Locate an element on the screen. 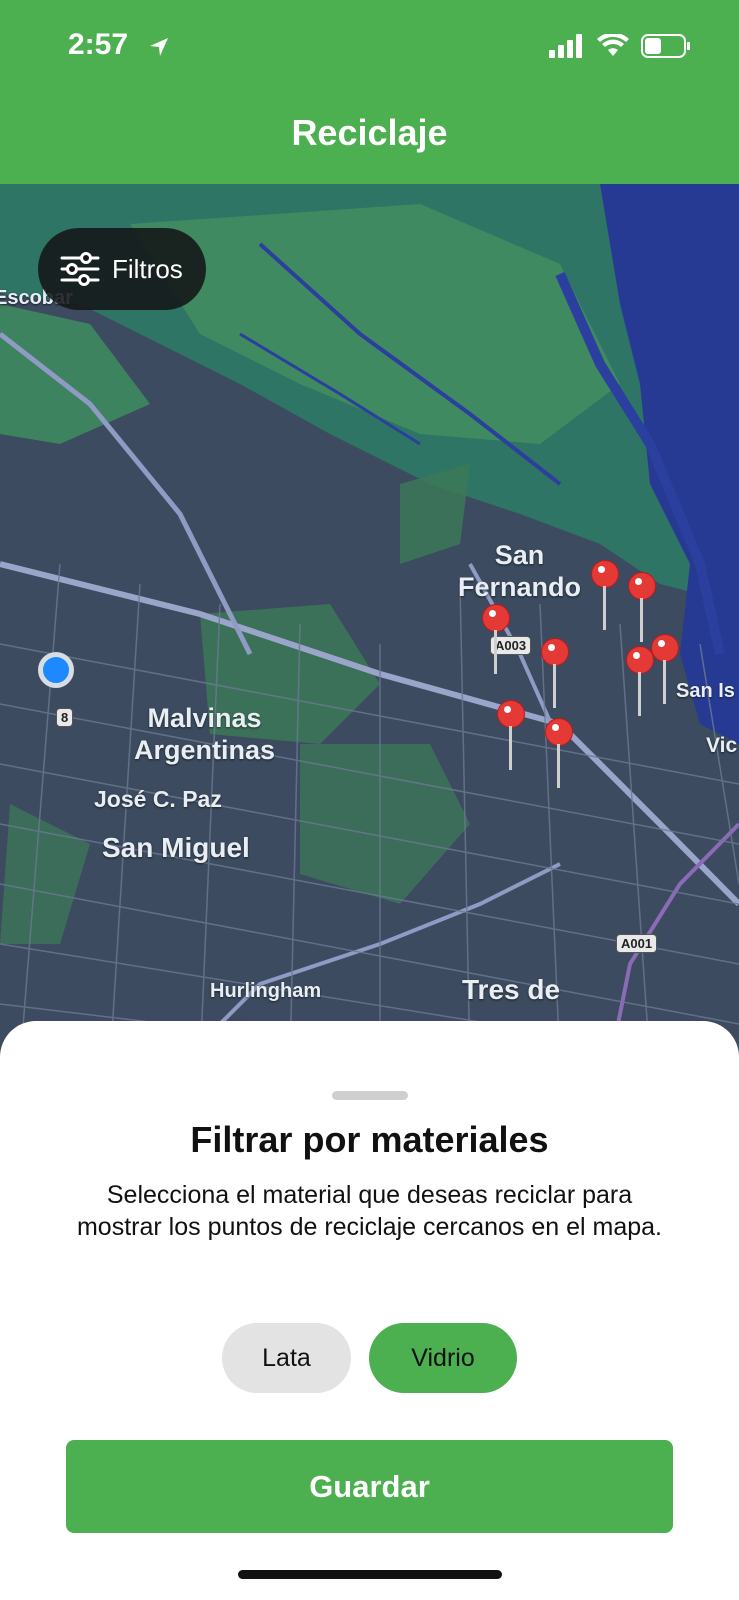 This screenshot has width=739, height=1600. filters-label: Filtros is located at coordinates (147, 268).